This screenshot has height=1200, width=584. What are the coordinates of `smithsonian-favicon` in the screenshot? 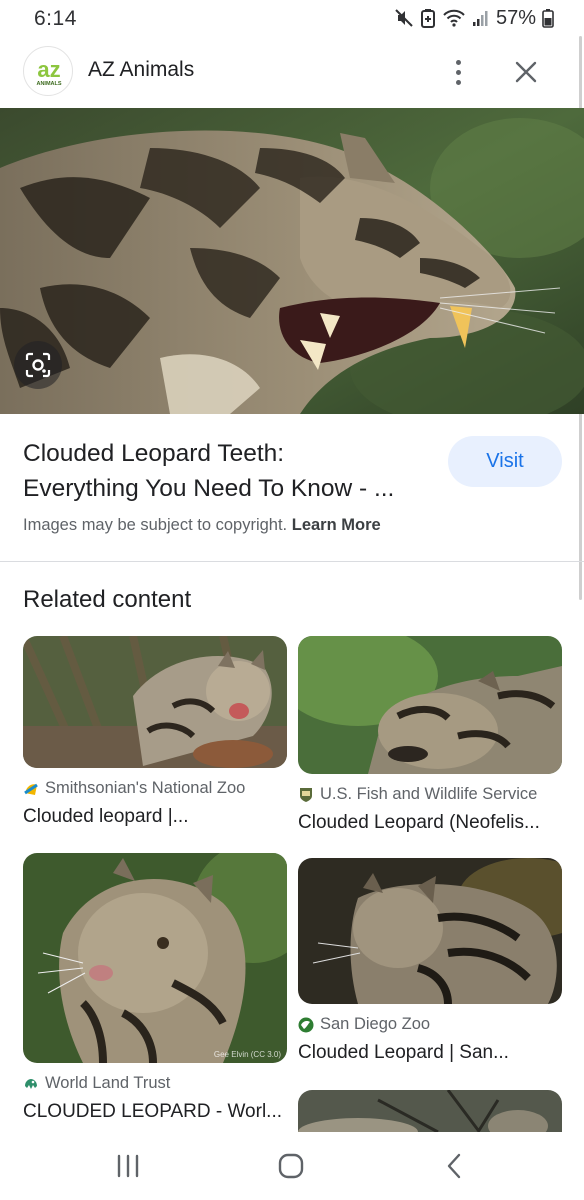 It's located at (31, 788).